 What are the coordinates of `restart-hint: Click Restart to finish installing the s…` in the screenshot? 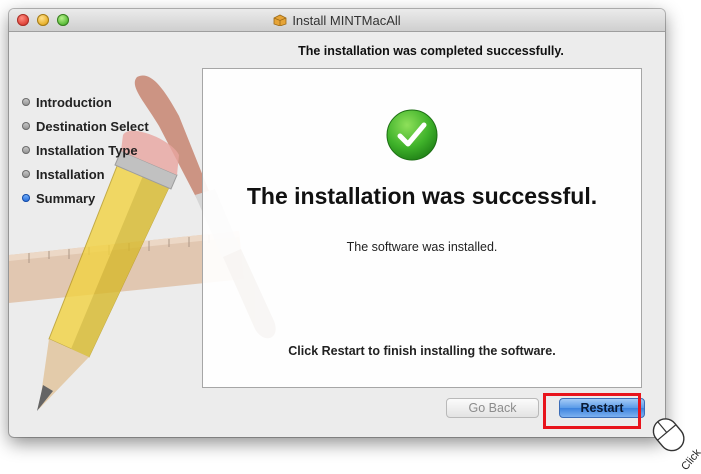 It's located at (422, 351).